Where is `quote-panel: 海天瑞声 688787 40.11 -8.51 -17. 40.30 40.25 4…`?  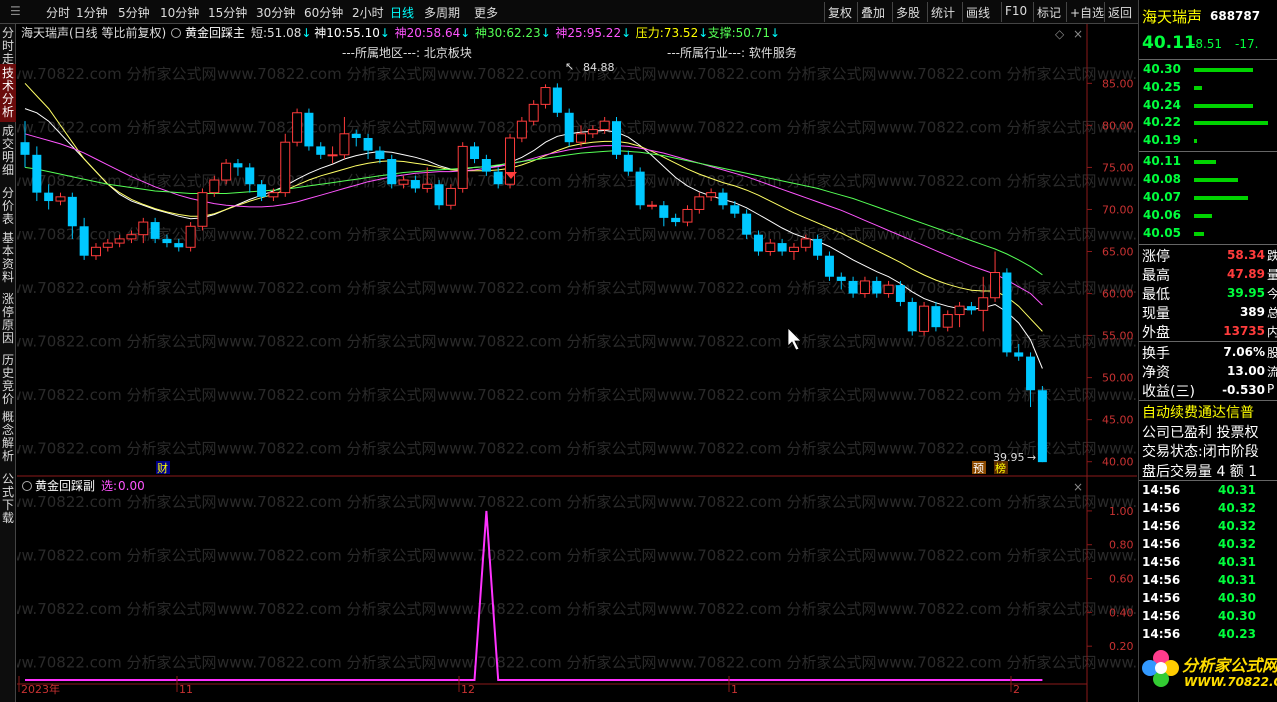 quote-panel: 海天瑞声 688787 40.11 -8.51 -17. 40.30 40.25 4… is located at coordinates (1207, 351).